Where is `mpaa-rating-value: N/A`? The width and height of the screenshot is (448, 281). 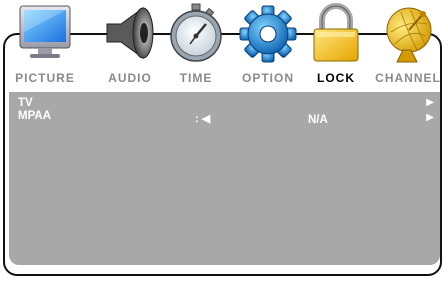
mpaa-rating-value: N/A is located at coordinates (318, 120).